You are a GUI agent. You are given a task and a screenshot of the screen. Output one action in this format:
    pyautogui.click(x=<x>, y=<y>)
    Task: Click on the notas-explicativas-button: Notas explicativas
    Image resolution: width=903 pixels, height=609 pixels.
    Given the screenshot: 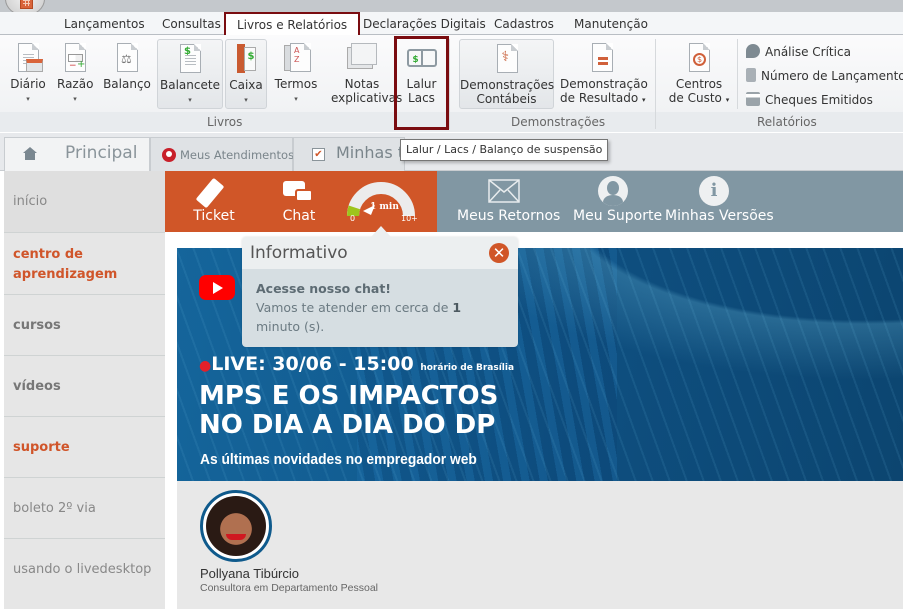 What is the action you would take?
    pyautogui.click(x=366, y=72)
    